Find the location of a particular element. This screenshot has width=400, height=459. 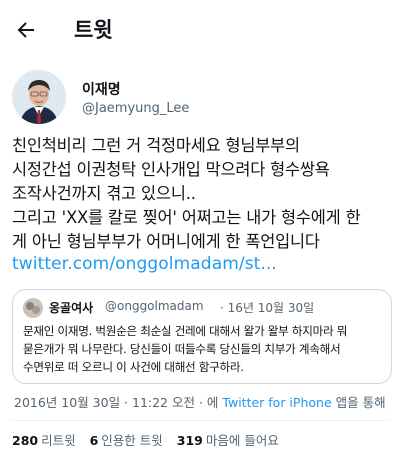

tweet-line: 그리고 'XX를 칼로 찢어' 어쩌고는 내가 형수에게 한 is located at coordinates (186, 217).